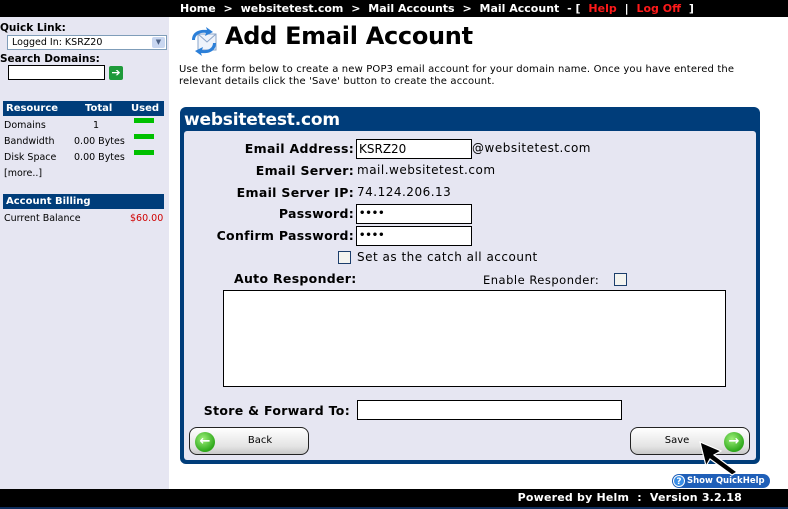 The height and width of the screenshot is (509, 788). Describe the element at coordinates (158, 42) in the screenshot. I see `chevron-down-icon: ▼` at that location.